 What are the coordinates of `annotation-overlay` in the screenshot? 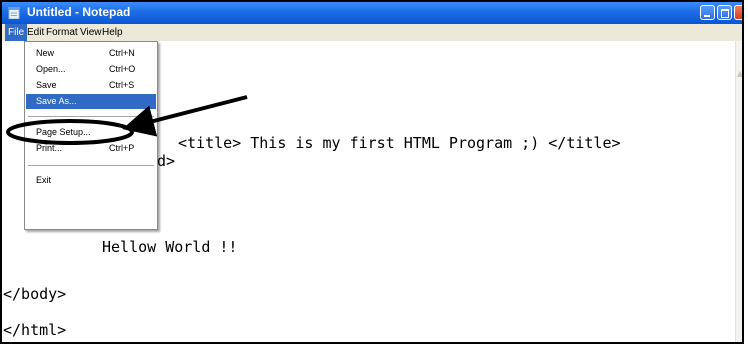 It's located at (127, 120).